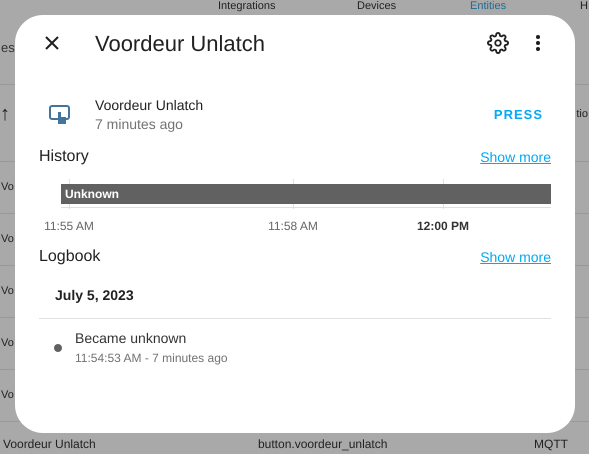 This screenshot has height=454, width=589. Describe the element at coordinates (323, 444) in the screenshot. I see `table-cell-text: button.voordeur_unlatch` at that location.